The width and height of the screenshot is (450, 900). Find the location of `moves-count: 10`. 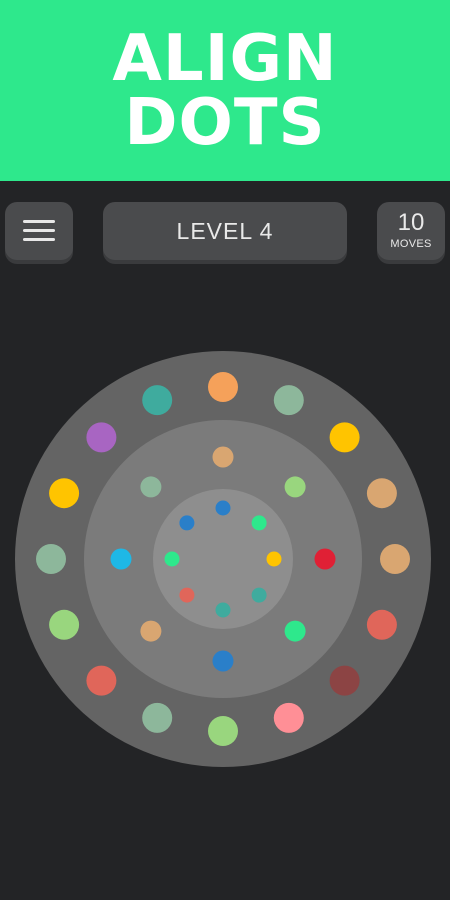

moves-count: 10 is located at coordinates (411, 222).